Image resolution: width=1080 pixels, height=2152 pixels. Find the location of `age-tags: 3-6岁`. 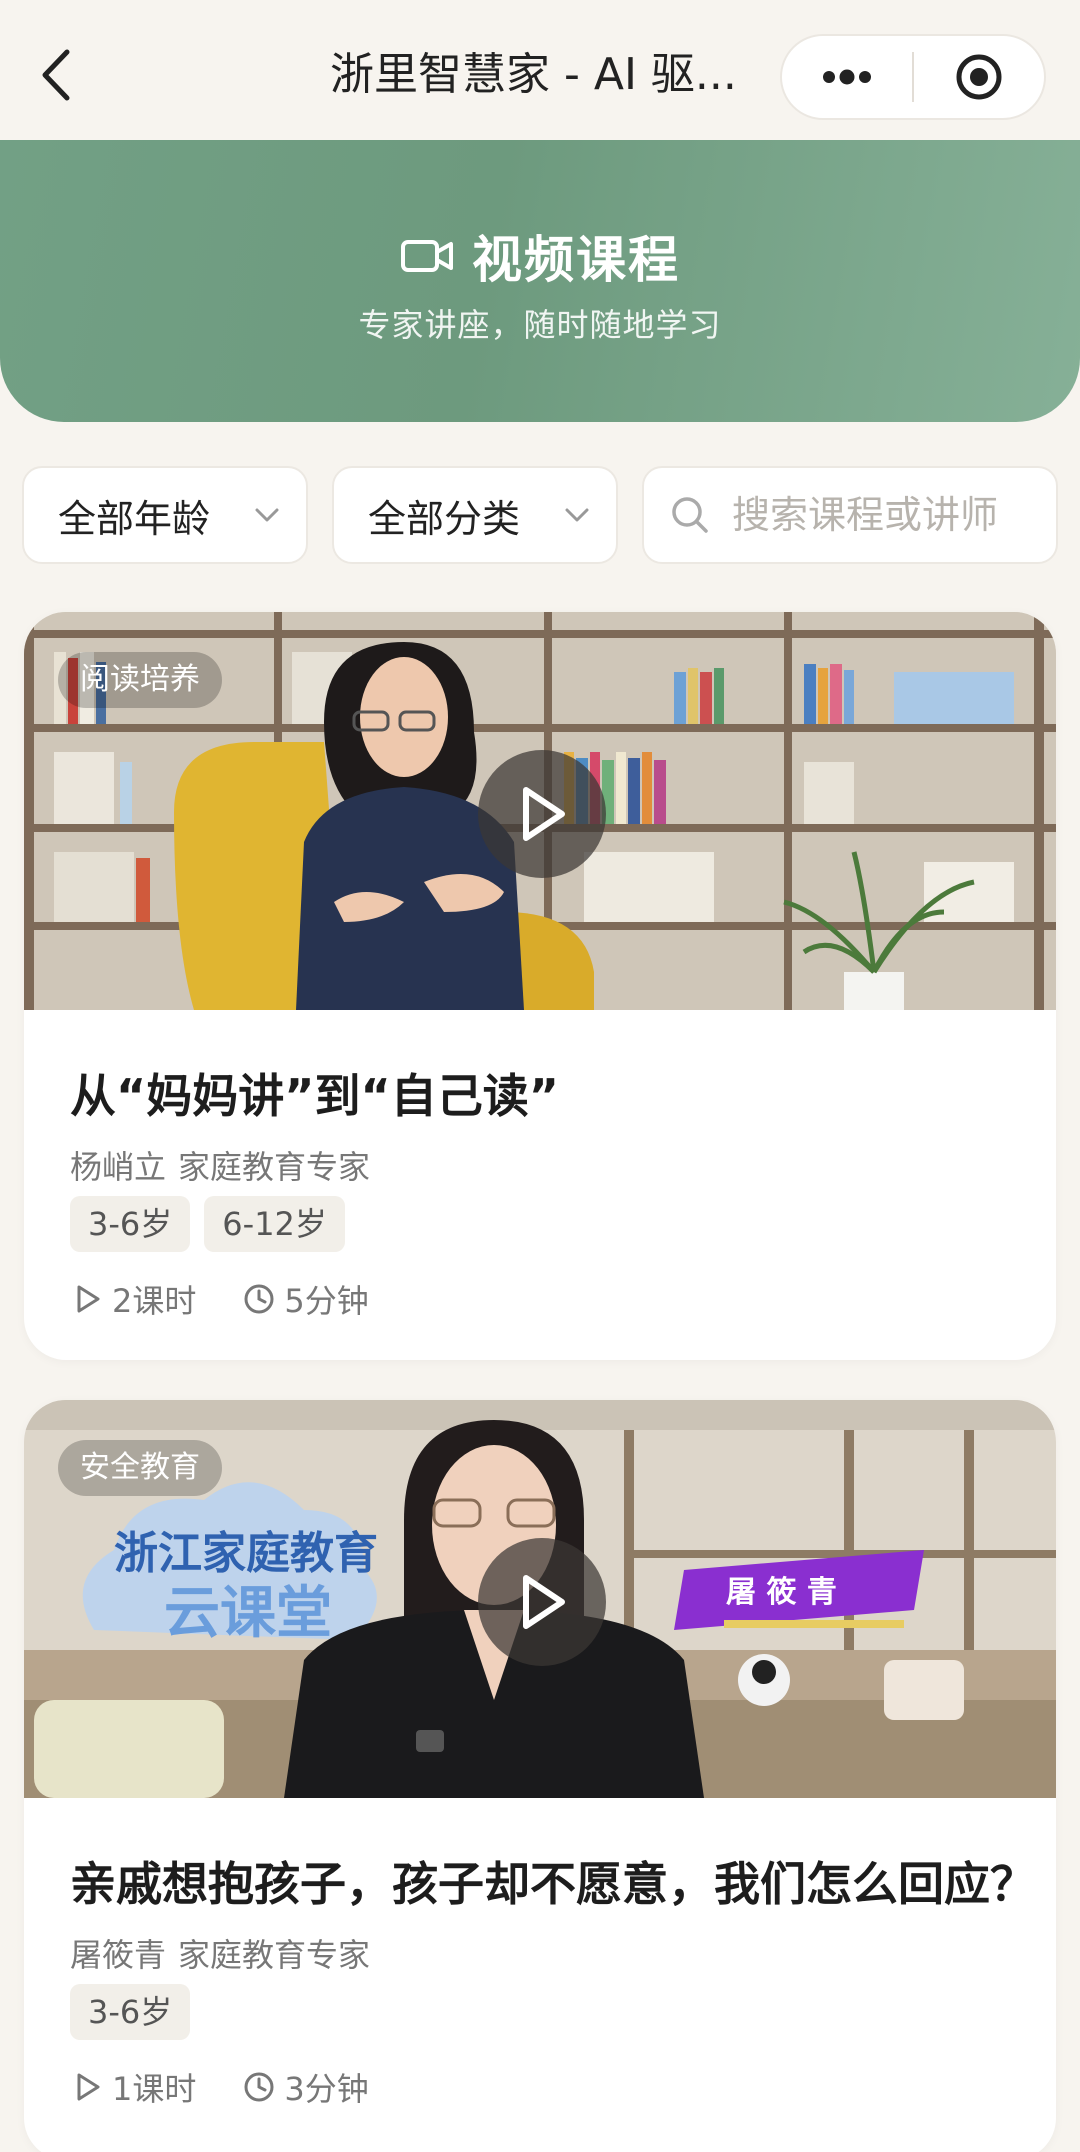

age-tags: 3-6岁 is located at coordinates (130, 2012).